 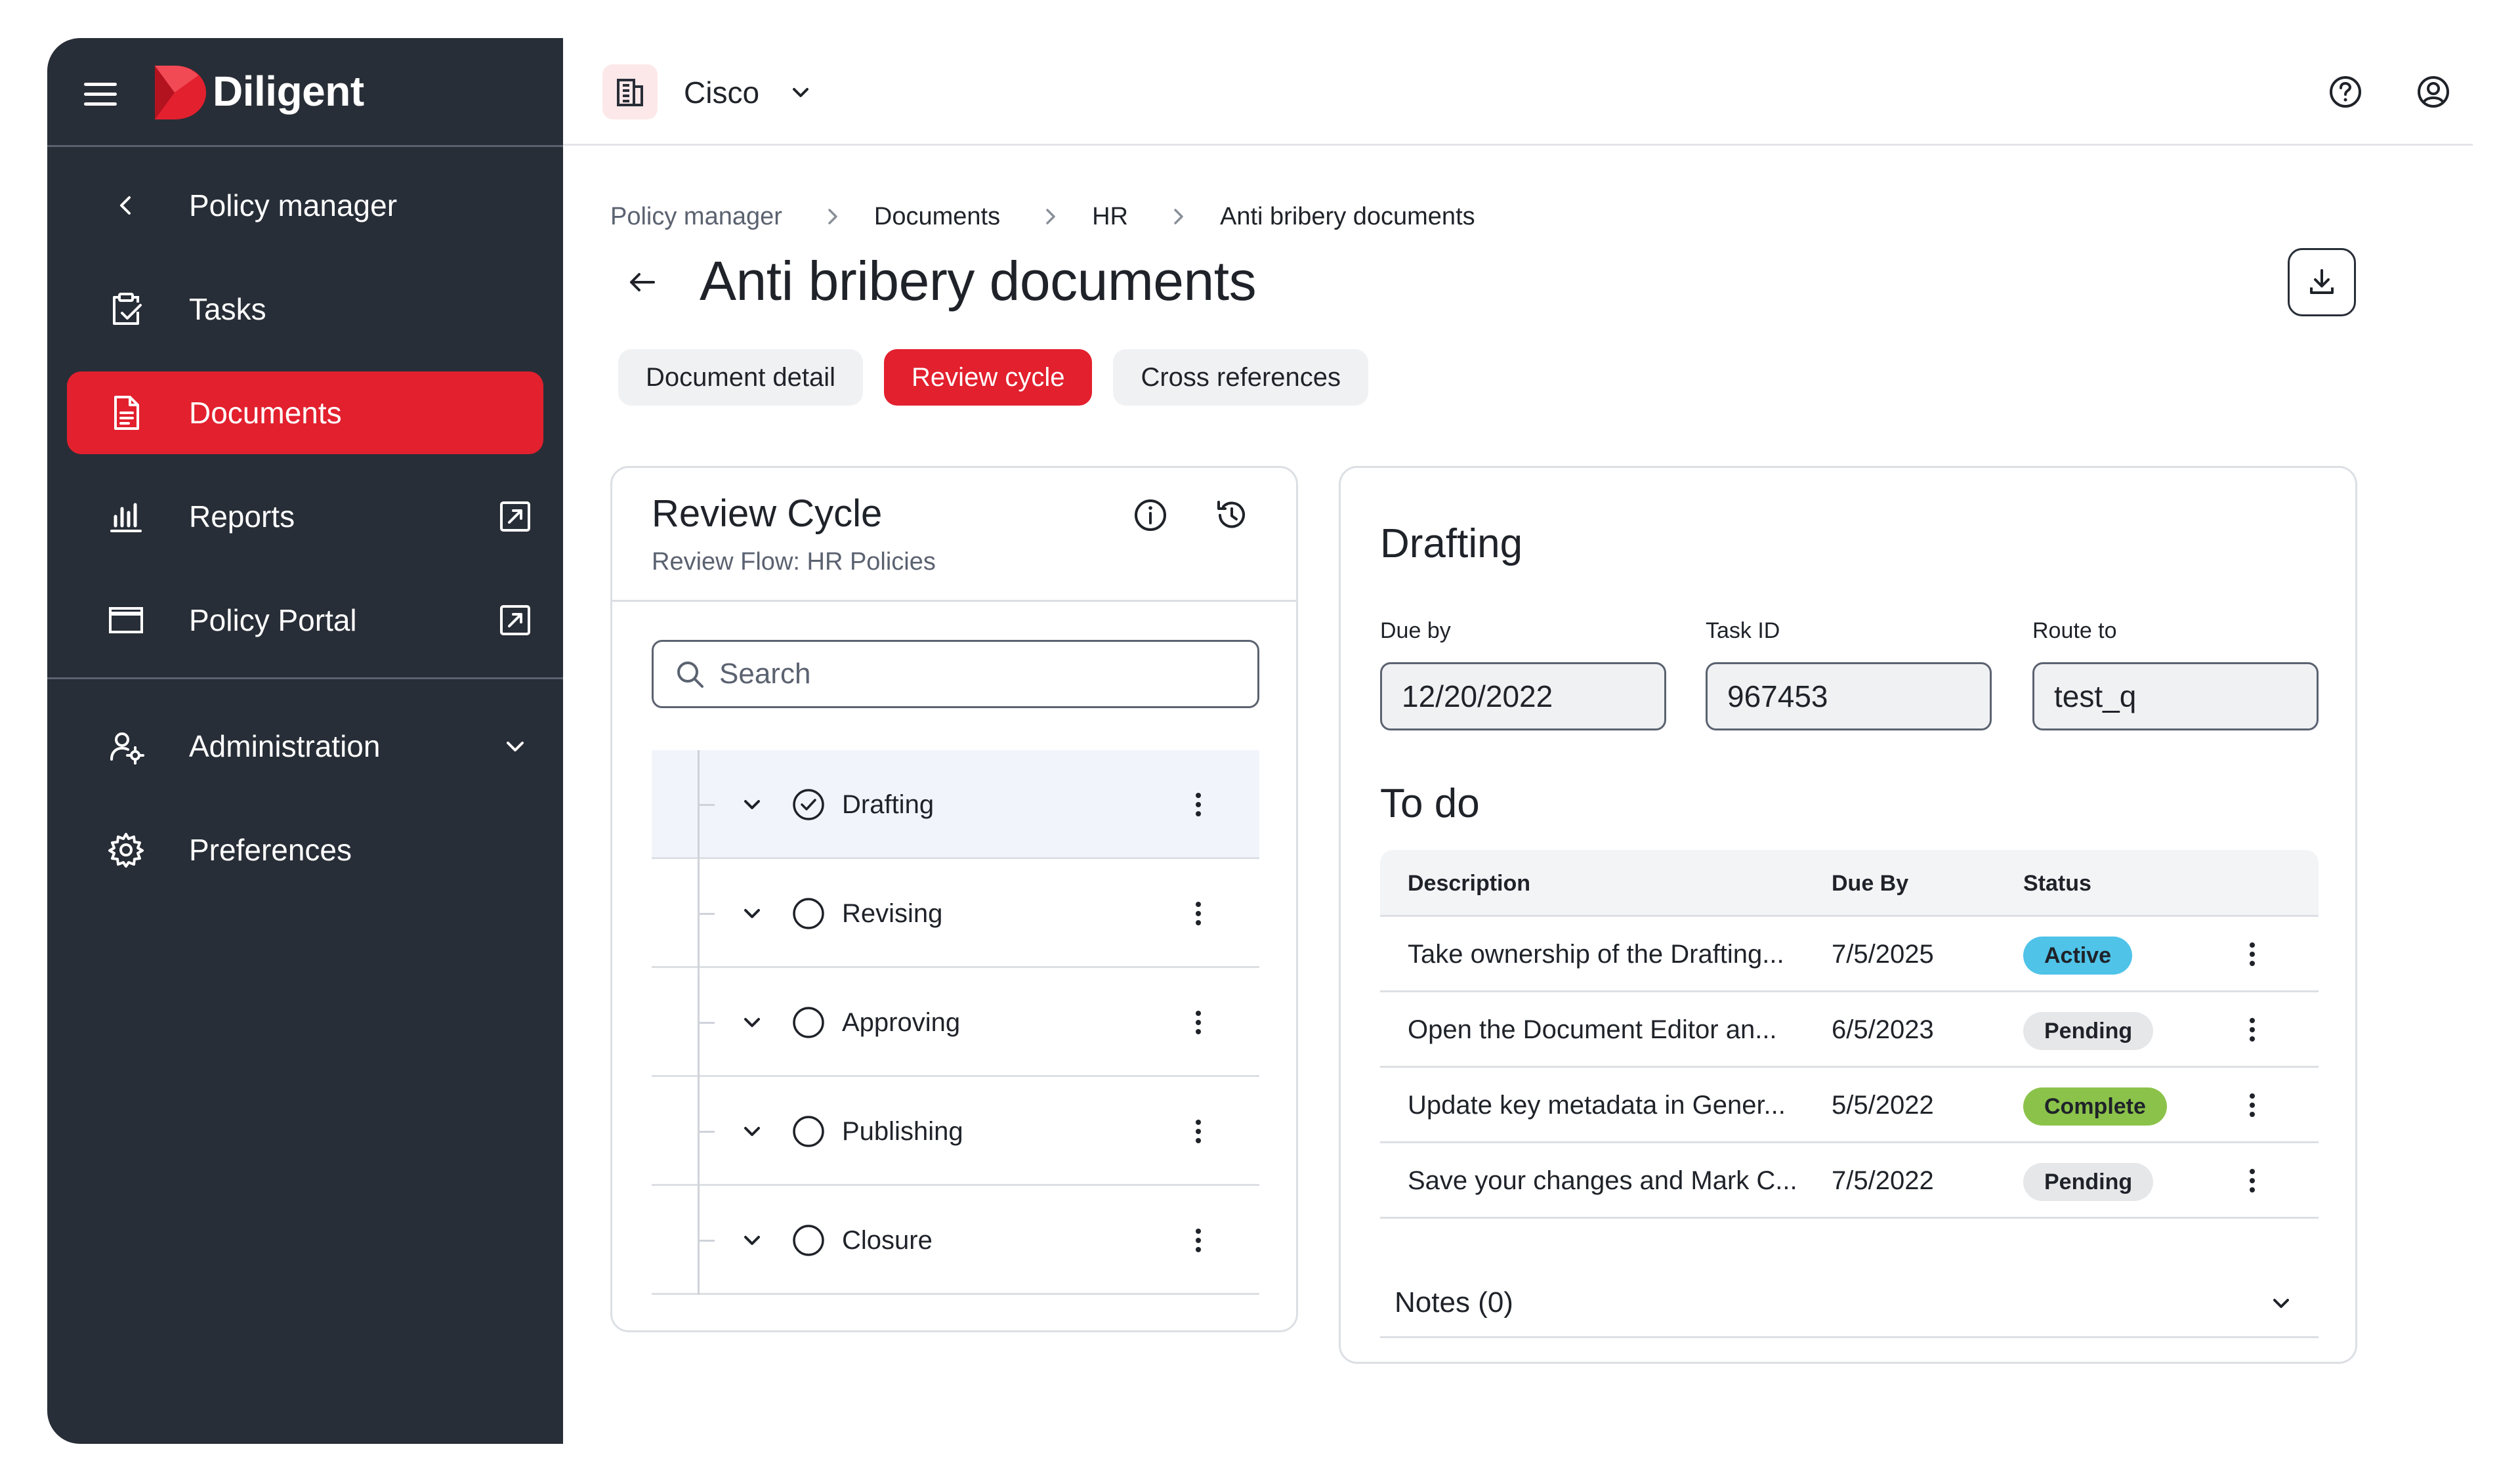 I want to click on sidebar-item-policy-manager: Policy manager, so click(x=305, y=205).